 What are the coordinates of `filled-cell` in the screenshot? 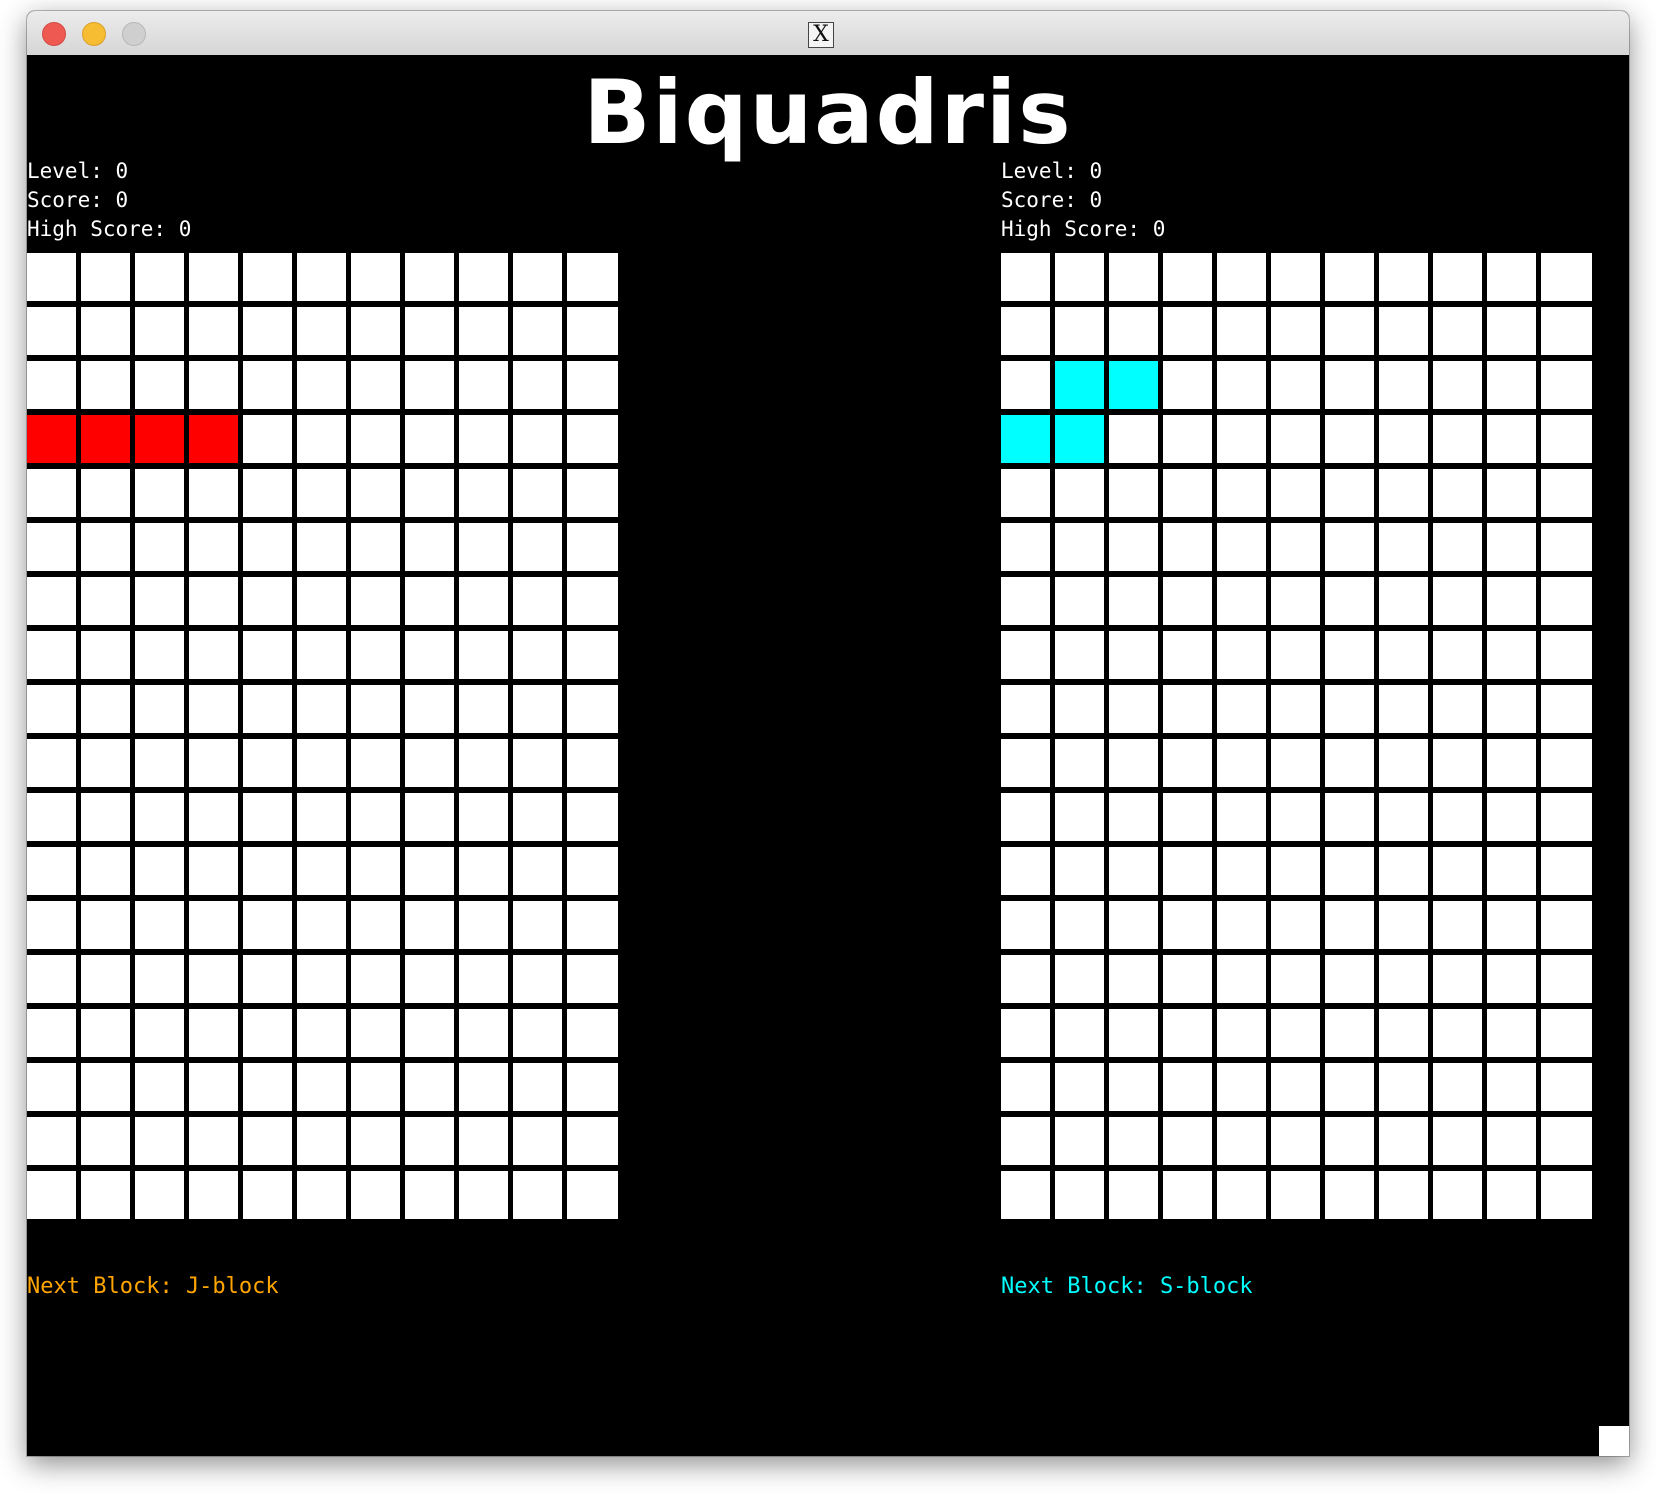 It's located at (1079, 385).